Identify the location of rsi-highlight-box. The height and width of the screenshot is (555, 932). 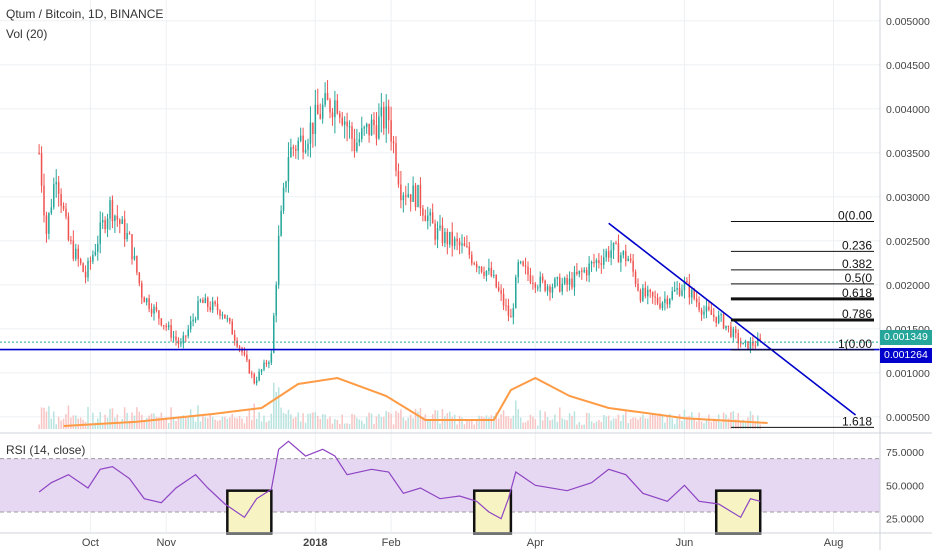
(738, 512).